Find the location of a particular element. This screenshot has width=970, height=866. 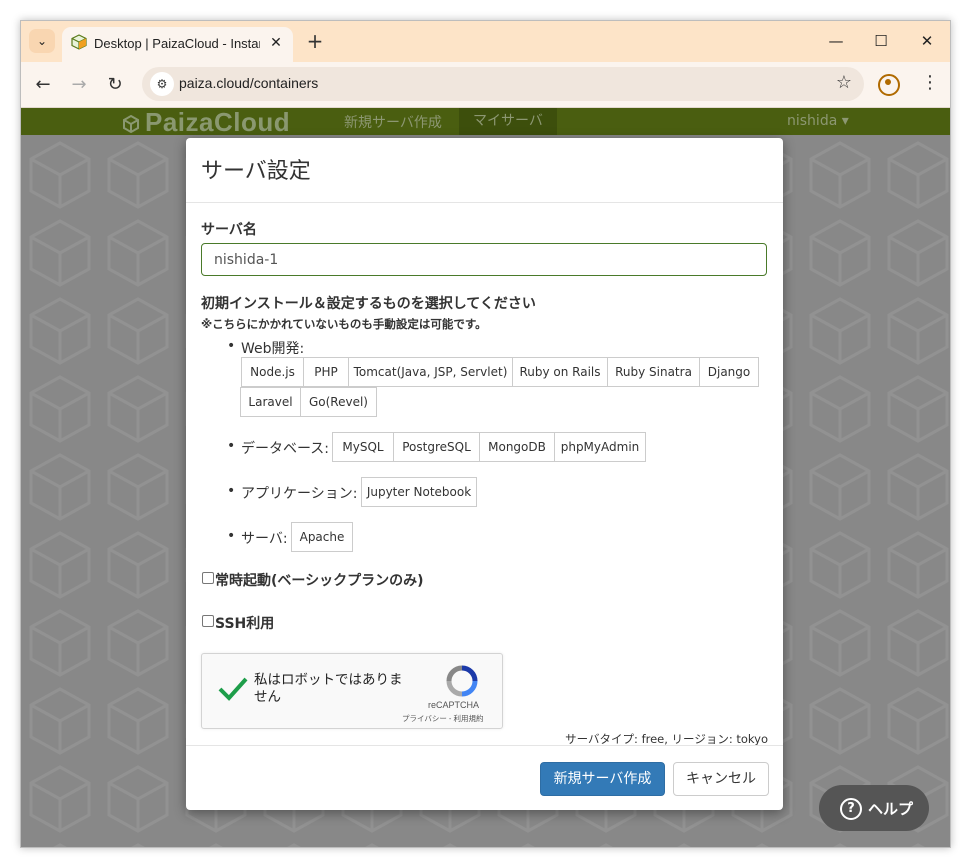

brand-text: PaizaCloud is located at coordinates (218, 122).